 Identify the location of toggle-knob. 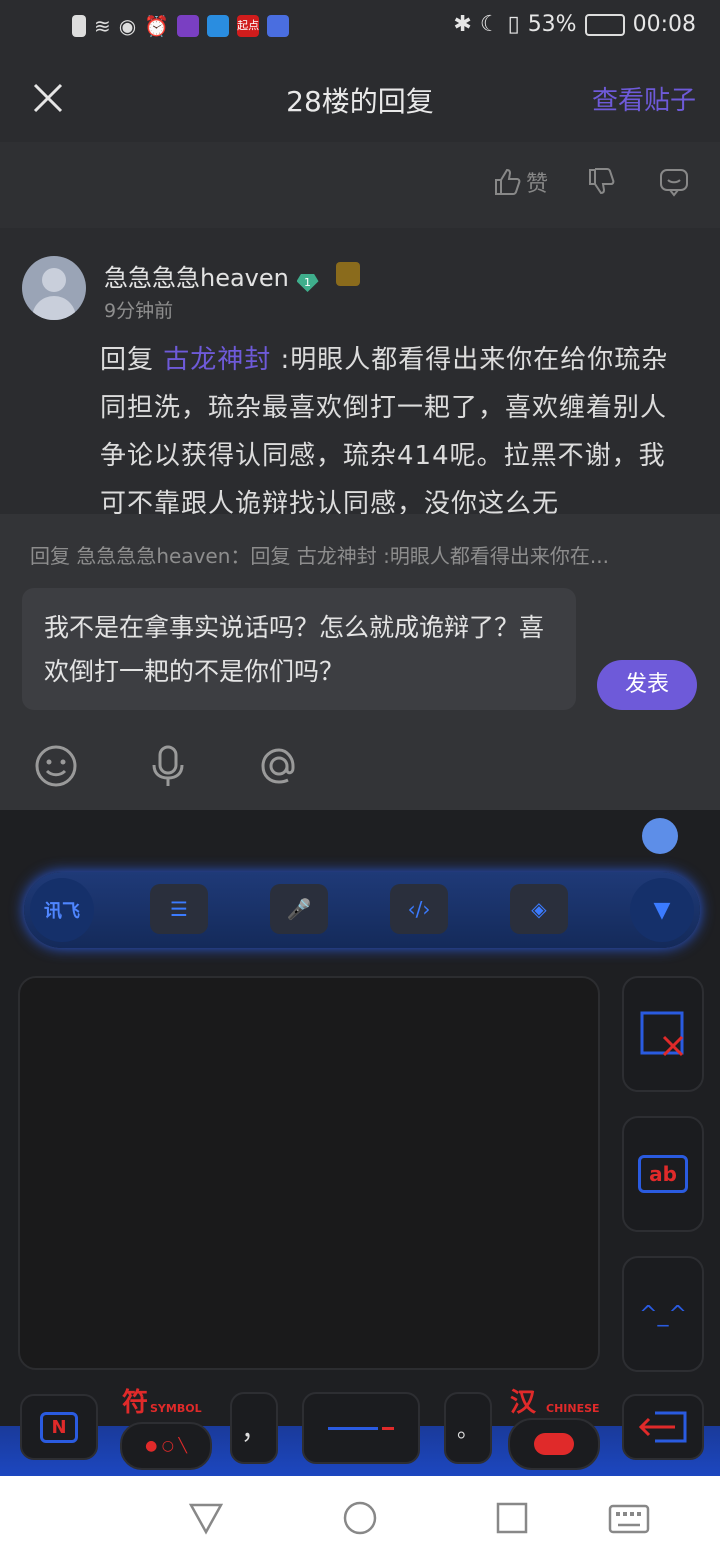
(554, 1444).